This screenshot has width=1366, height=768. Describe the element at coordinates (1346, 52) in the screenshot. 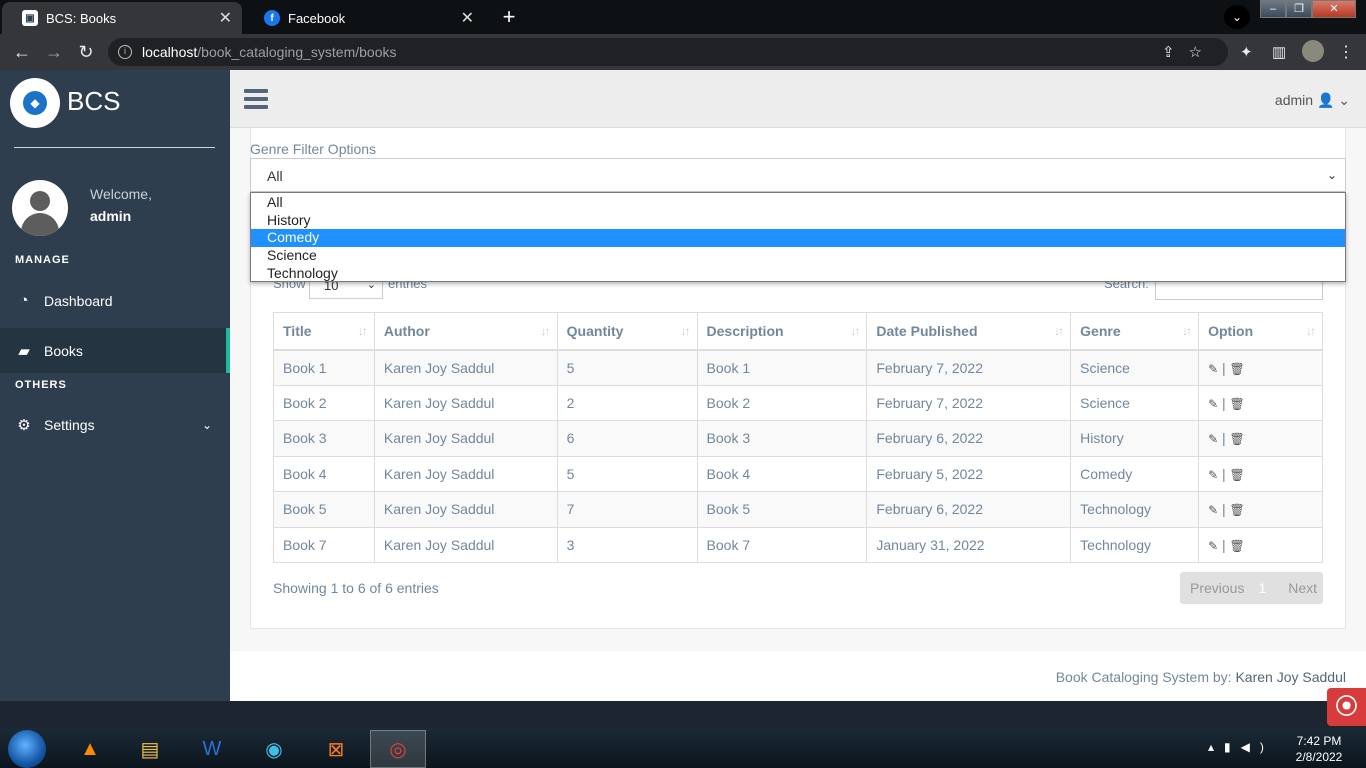

I see `browser-menu-icon: ⋮` at that location.